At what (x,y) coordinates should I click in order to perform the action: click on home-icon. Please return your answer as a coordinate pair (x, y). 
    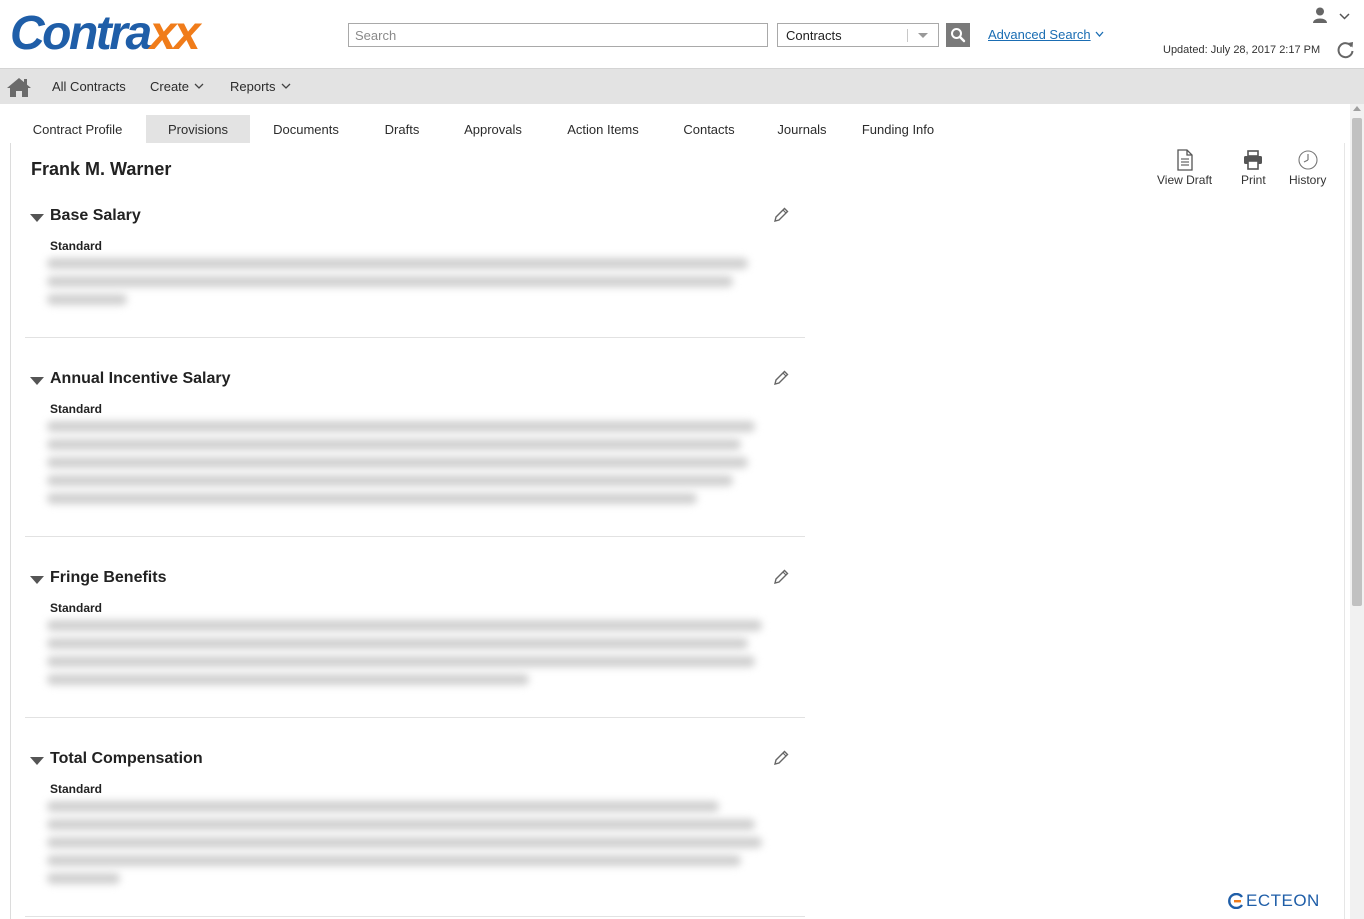
    Looking at the image, I should click on (19, 87).